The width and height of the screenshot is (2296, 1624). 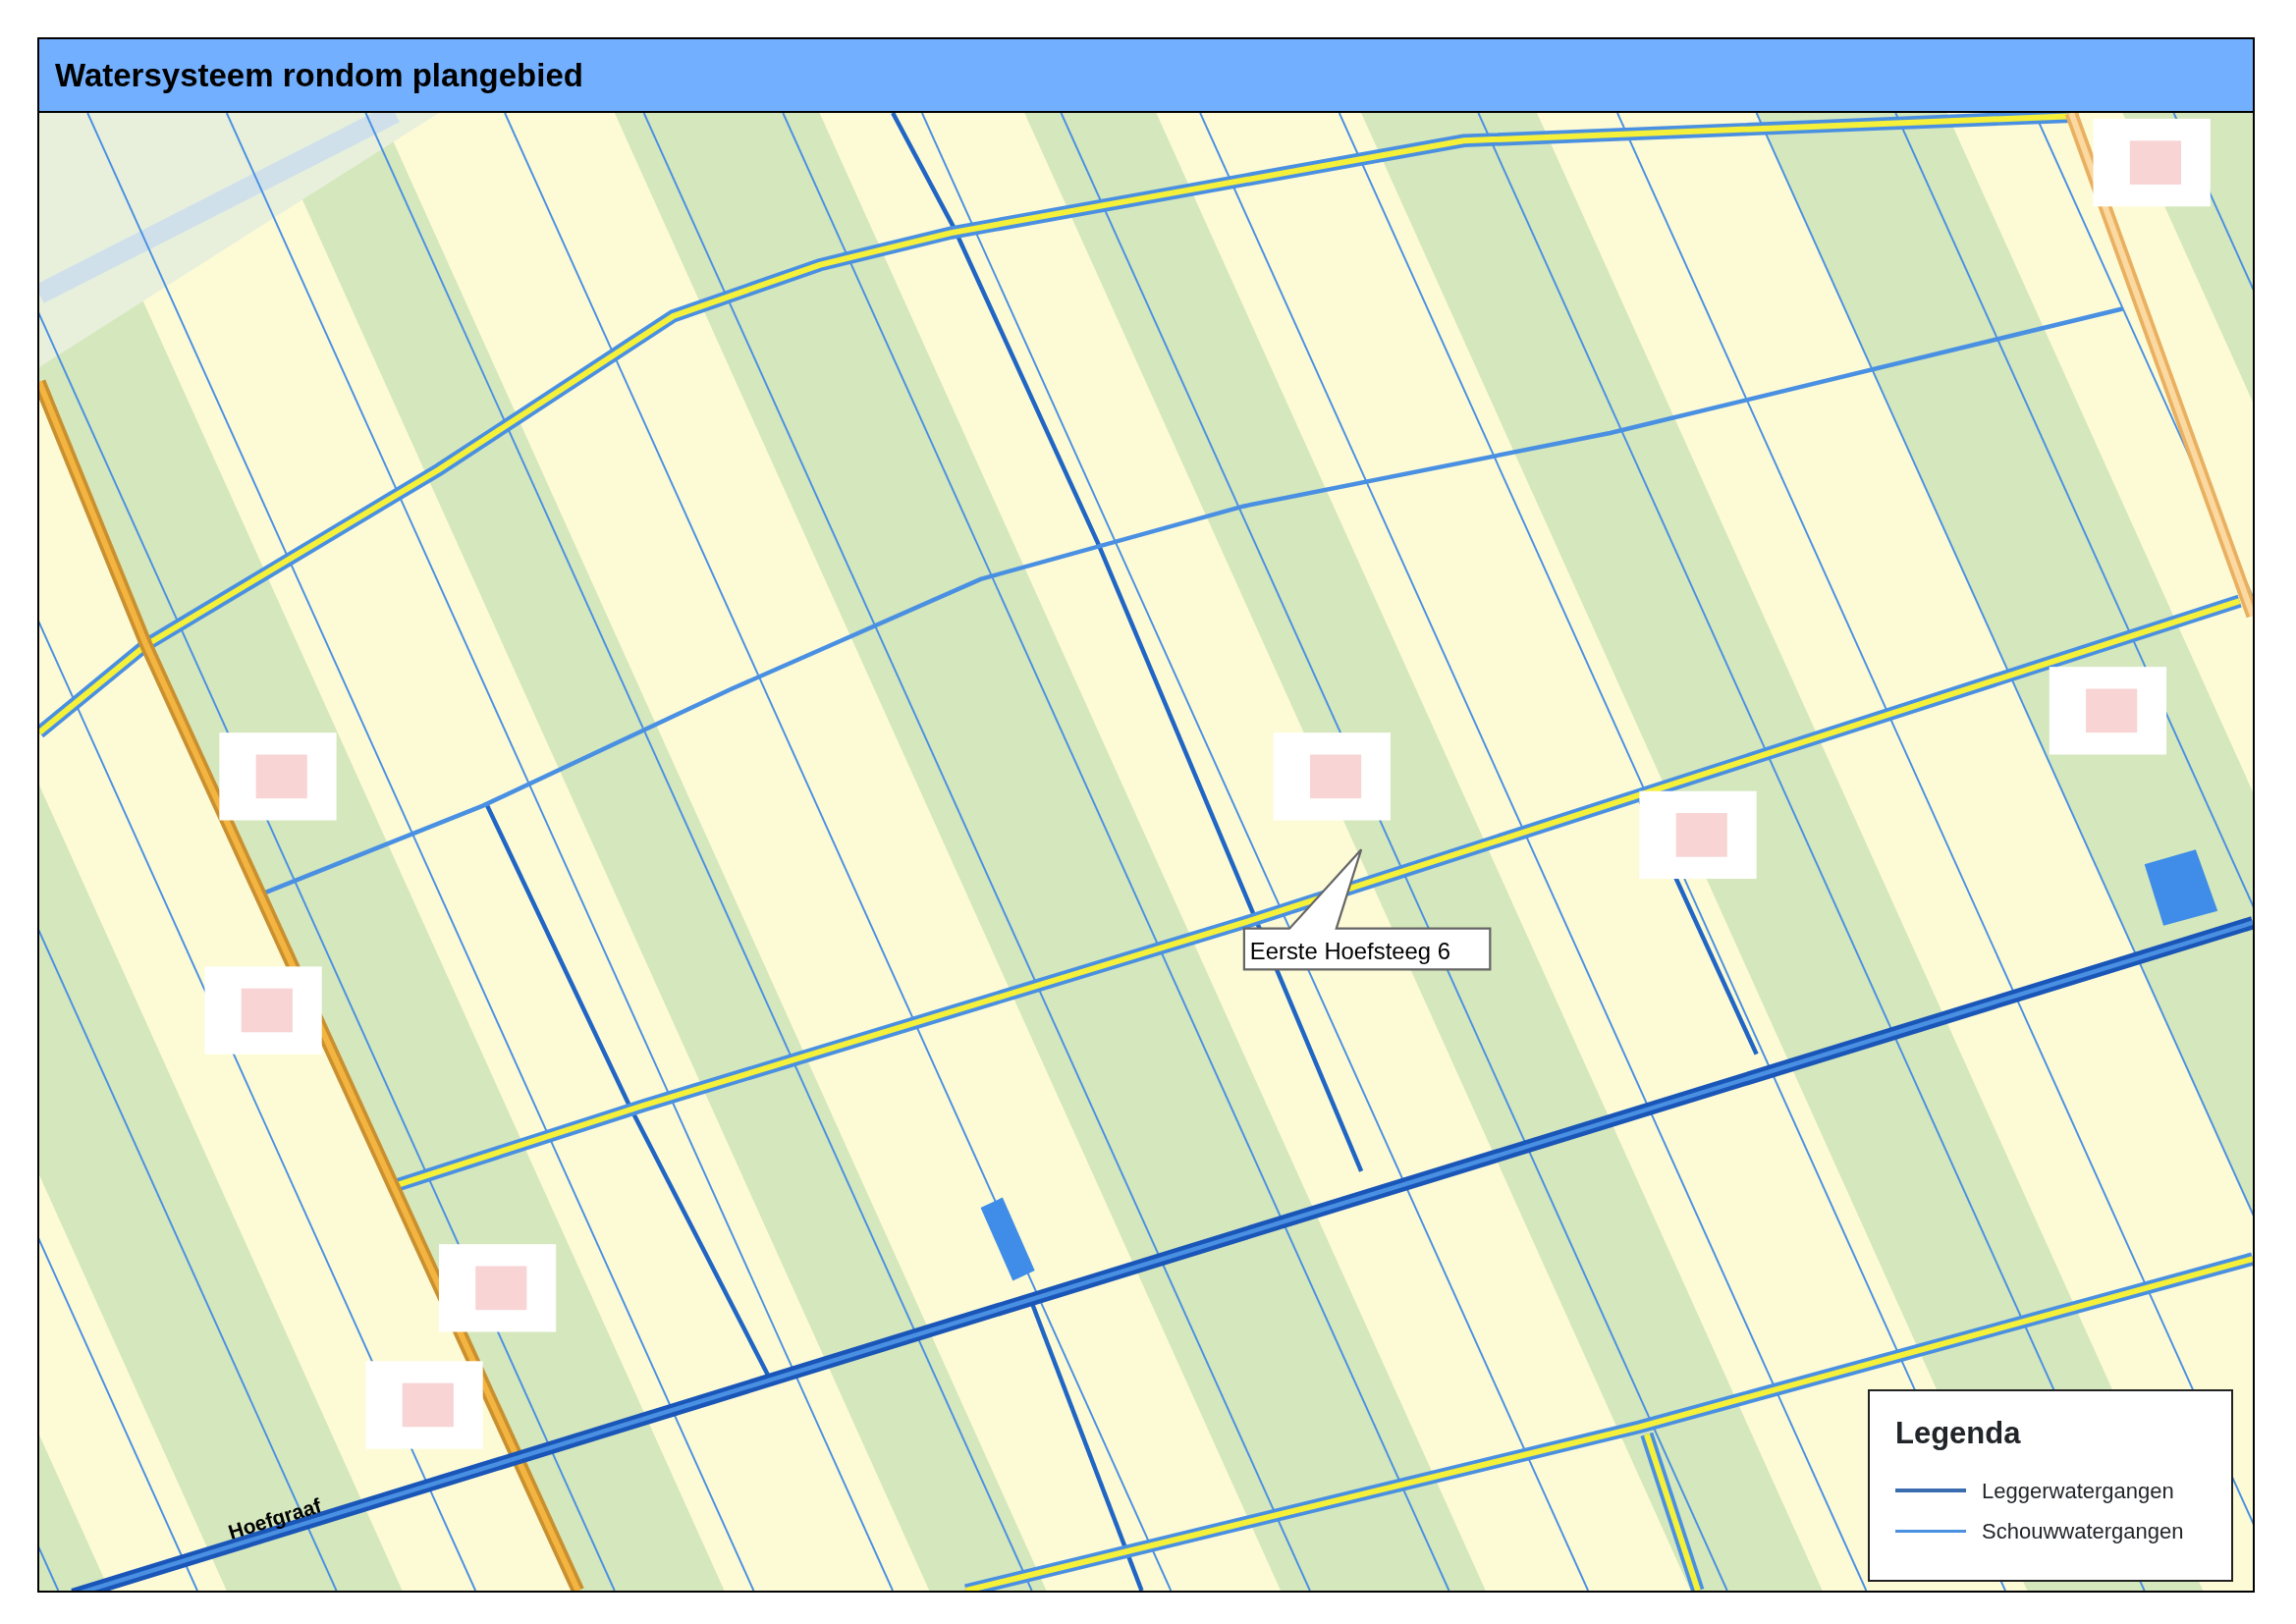 I want to click on legend-label: Schouwwatergangen, so click(x=2083, y=1531).